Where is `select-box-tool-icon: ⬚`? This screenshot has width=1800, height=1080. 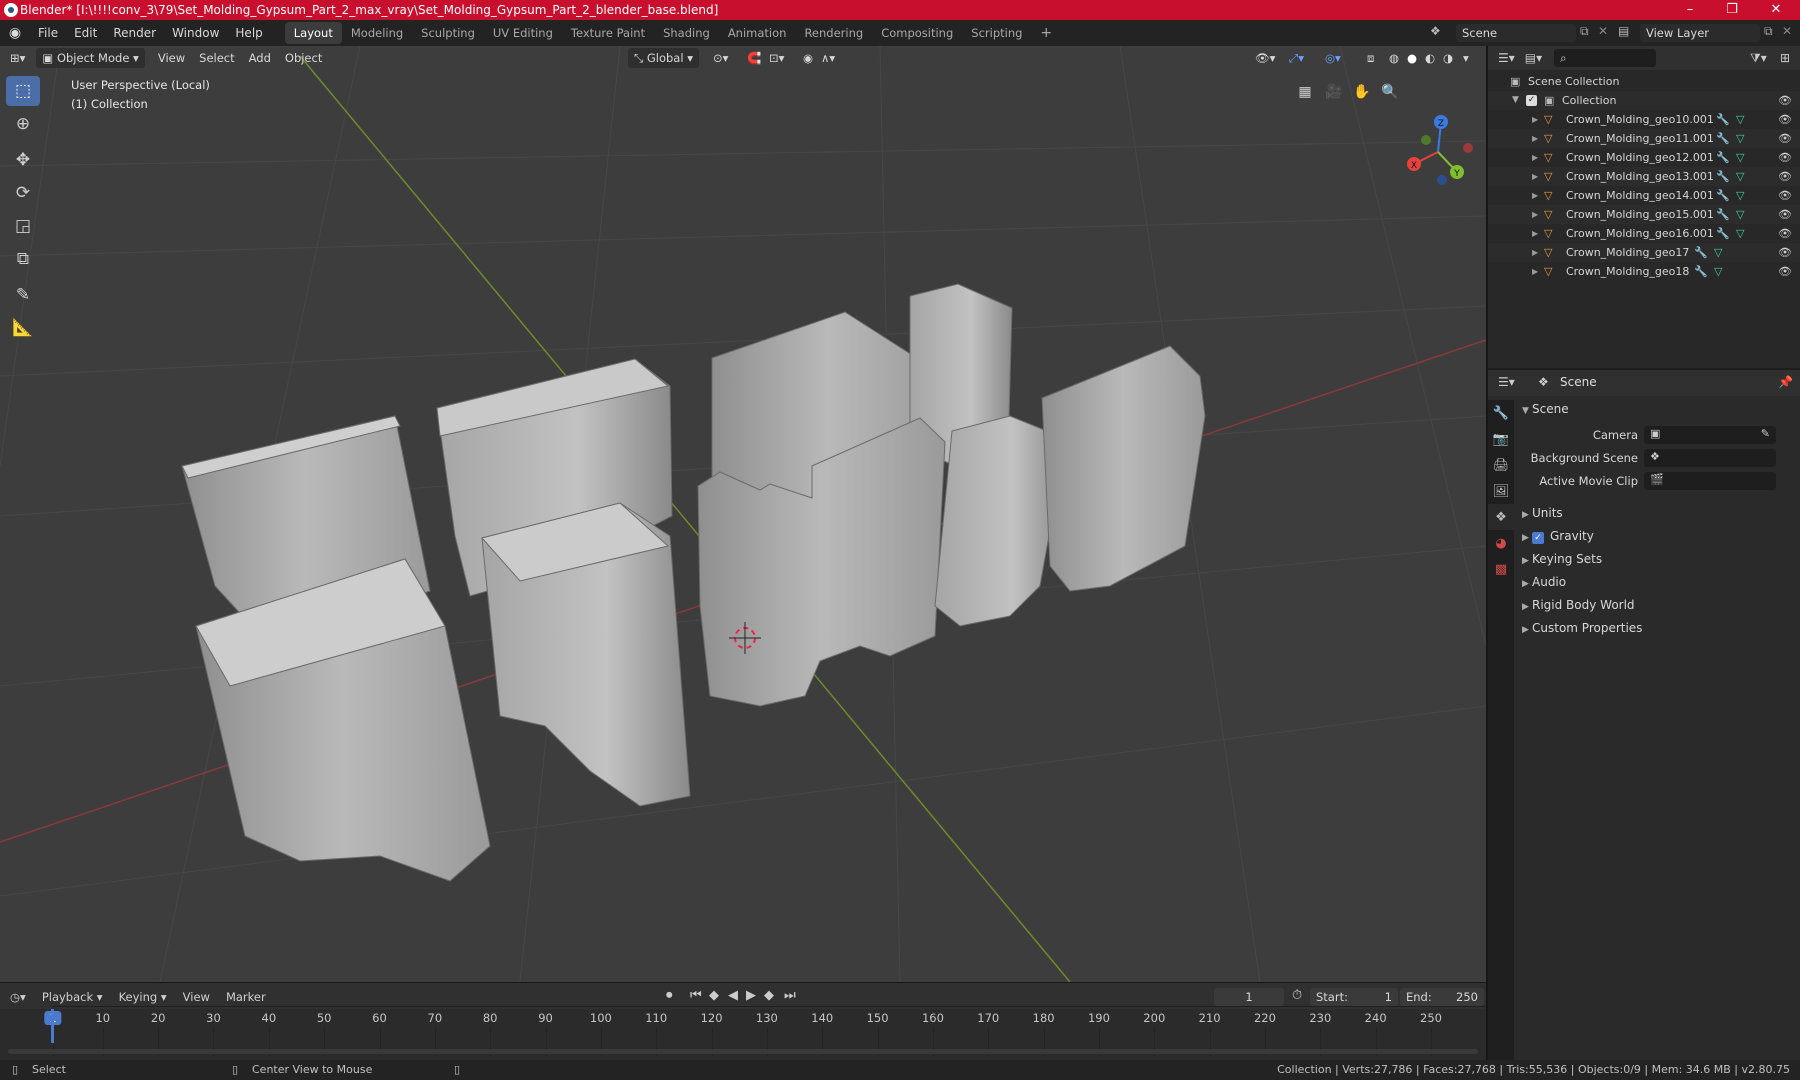
select-box-tool-icon: ⬚ is located at coordinates (23, 91).